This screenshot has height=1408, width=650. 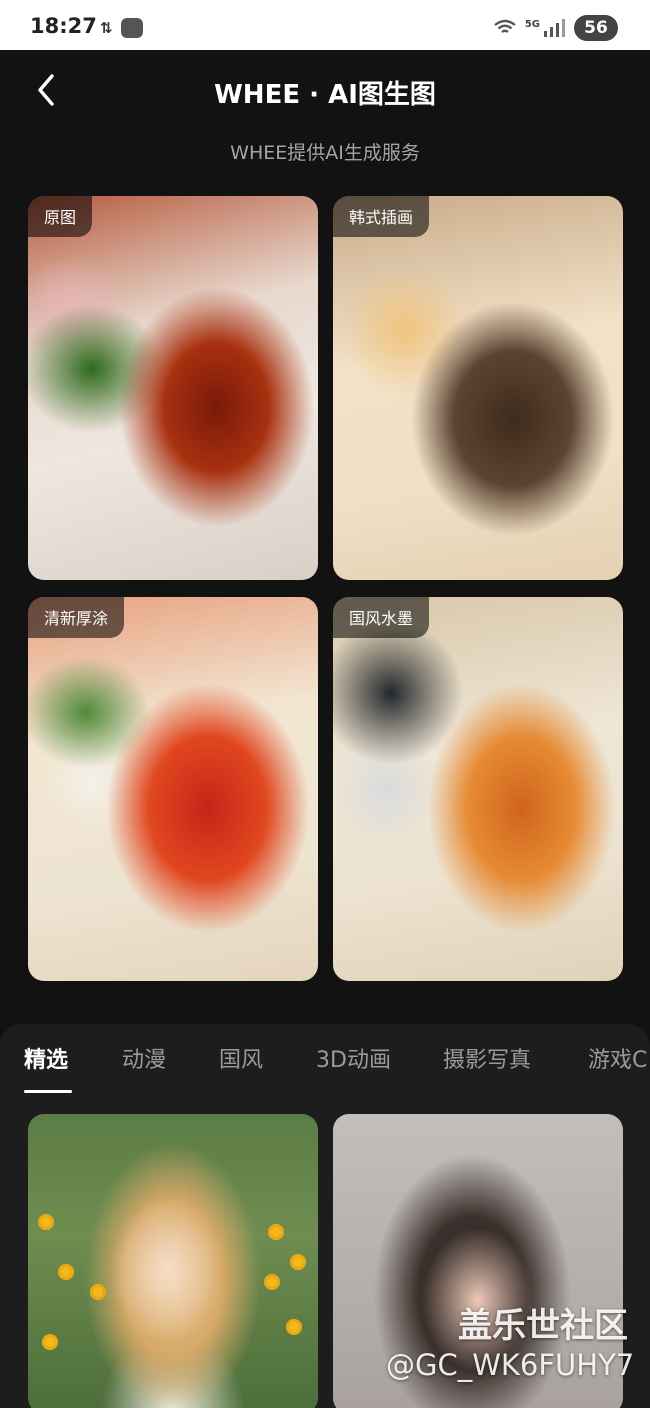 I want to click on watermark-handle: @GC_WK6FUHY7, so click(x=510, y=1365).